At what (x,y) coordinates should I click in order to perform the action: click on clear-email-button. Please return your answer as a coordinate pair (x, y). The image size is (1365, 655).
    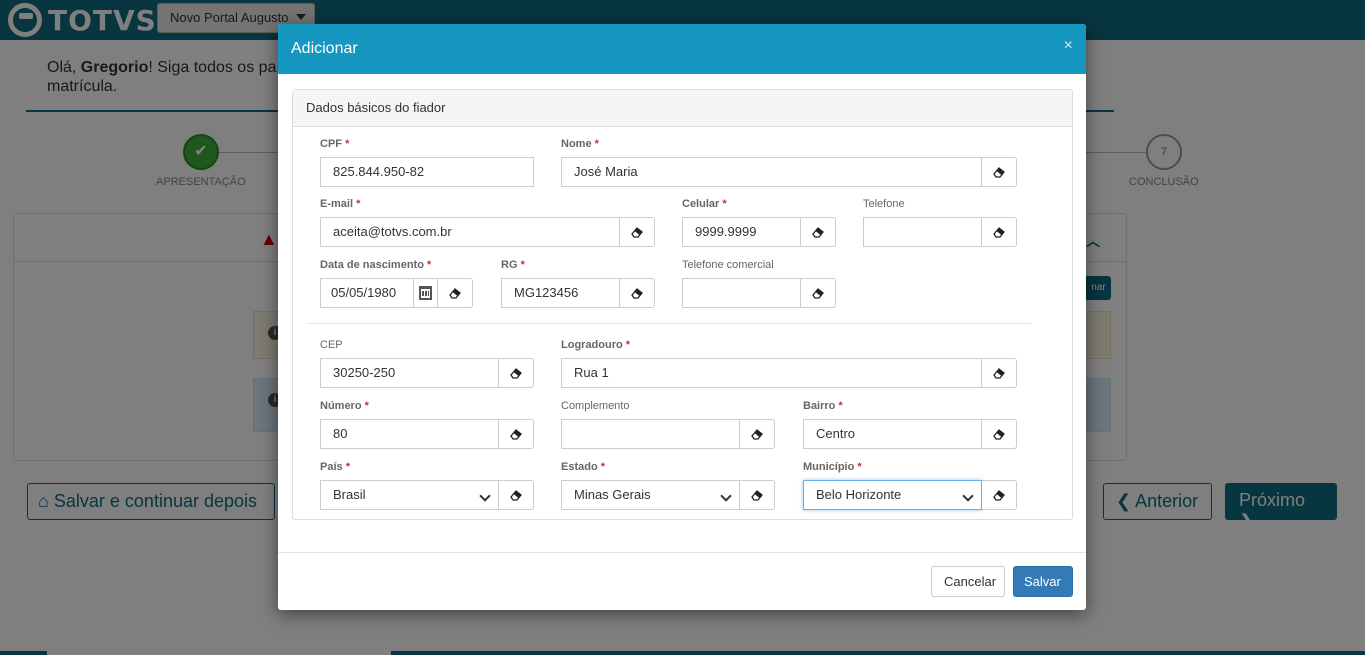
    Looking at the image, I should click on (637, 232).